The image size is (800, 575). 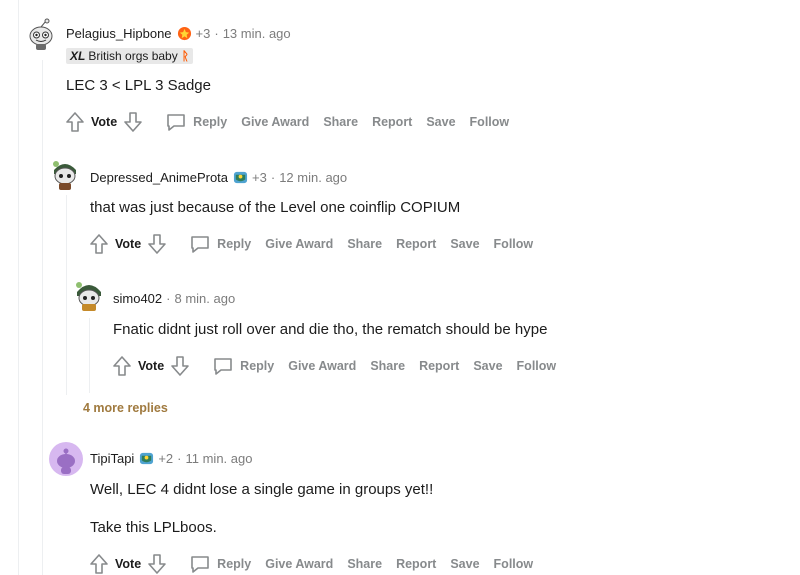 I want to click on more-replies-link: 4 more replies, so click(x=125, y=408).